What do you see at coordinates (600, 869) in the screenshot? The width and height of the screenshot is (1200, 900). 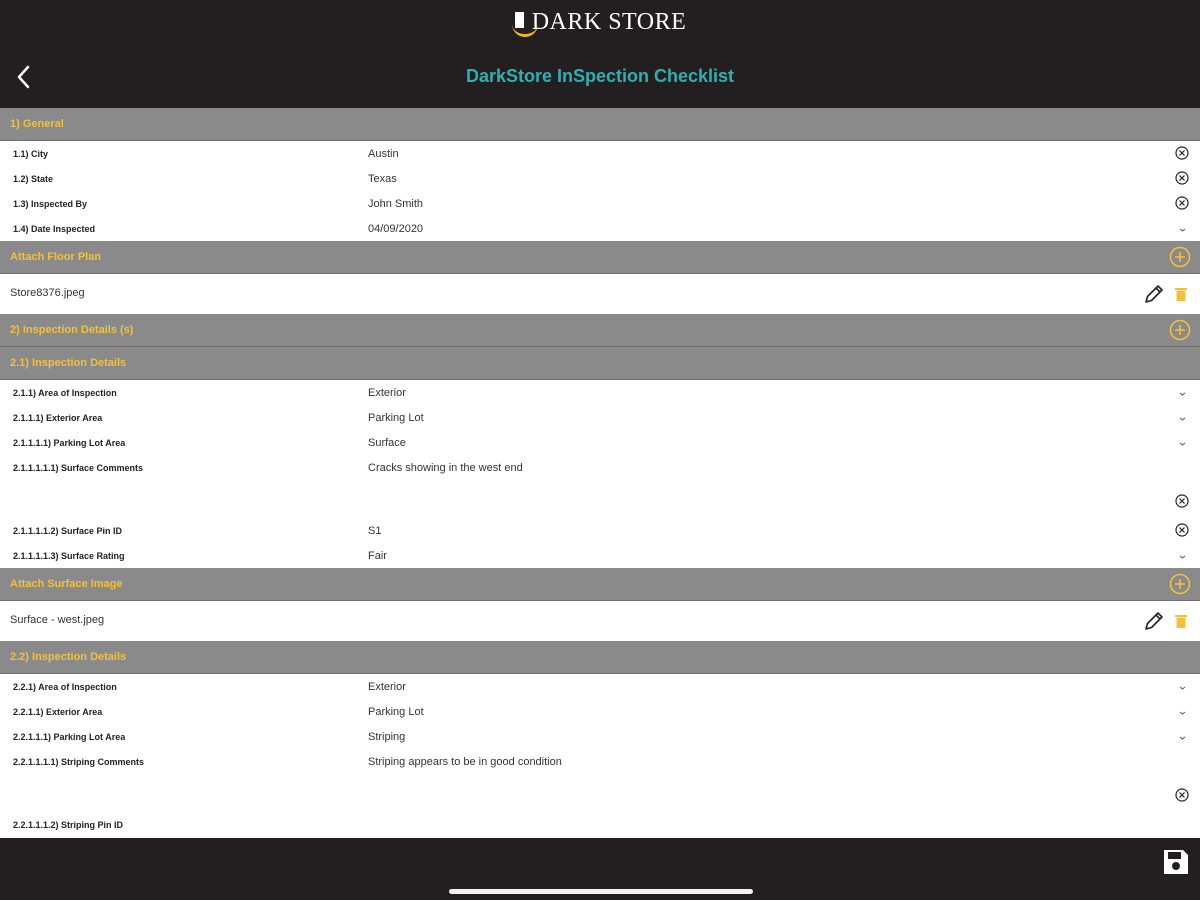 I see `bottom-toolbar` at bounding box center [600, 869].